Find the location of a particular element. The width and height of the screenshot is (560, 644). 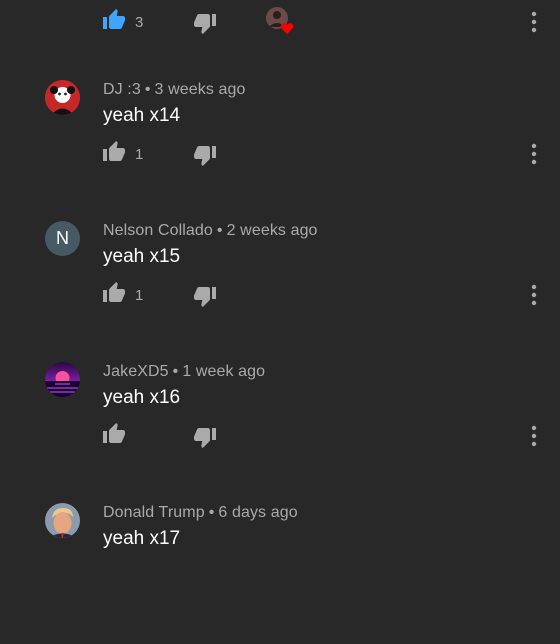

comment-time: 2 weeks ago is located at coordinates (272, 230).